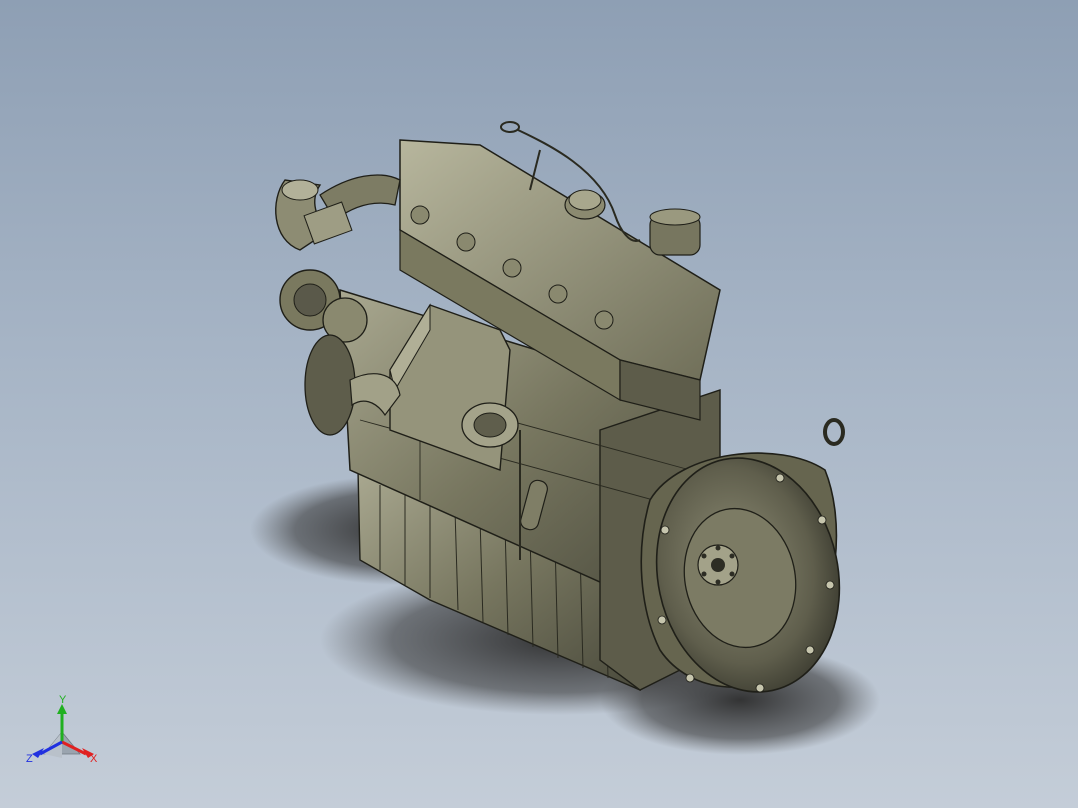 The height and width of the screenshot is (808, 1078). Describe the element at coordinates (585, 204) in the screenshot. I see `oil-filler-cap` at that location.